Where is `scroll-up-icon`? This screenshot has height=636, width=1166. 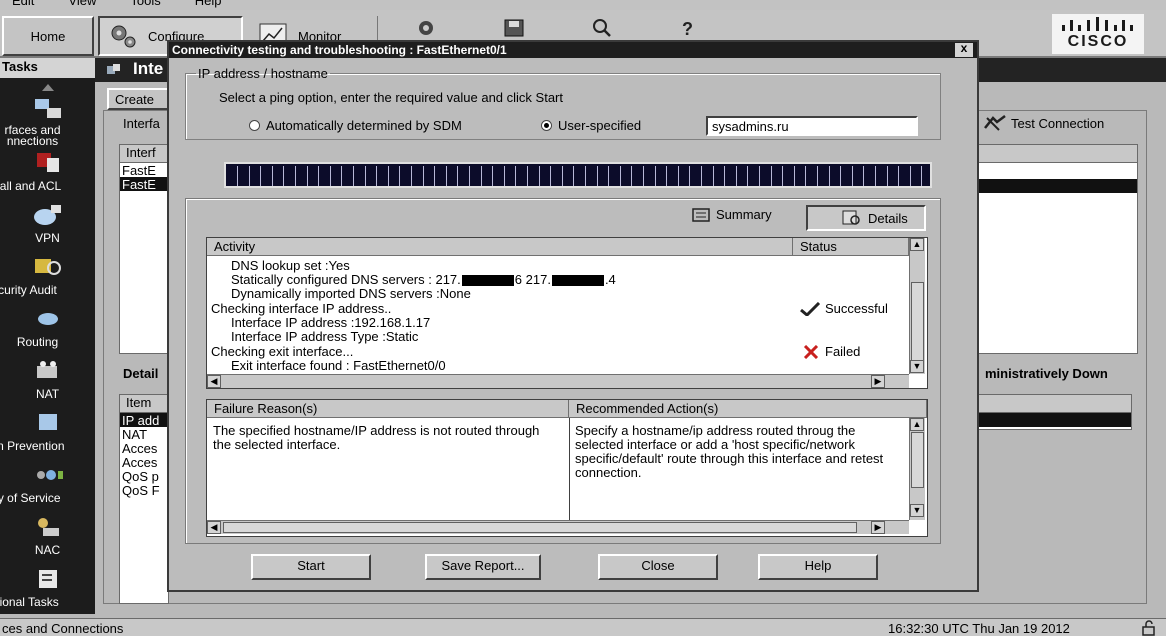
scroll-up-icon is located at coordinates (48, 85).